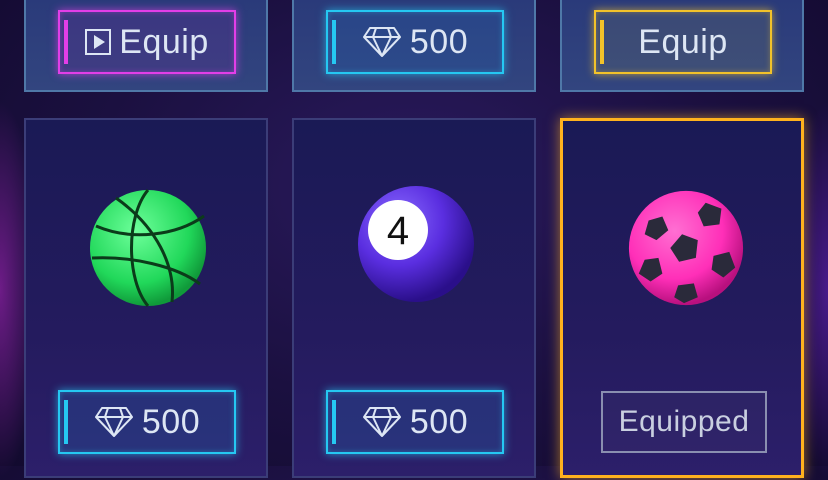  I want to click on billiard-ball-image: 4, so click(416, 244).